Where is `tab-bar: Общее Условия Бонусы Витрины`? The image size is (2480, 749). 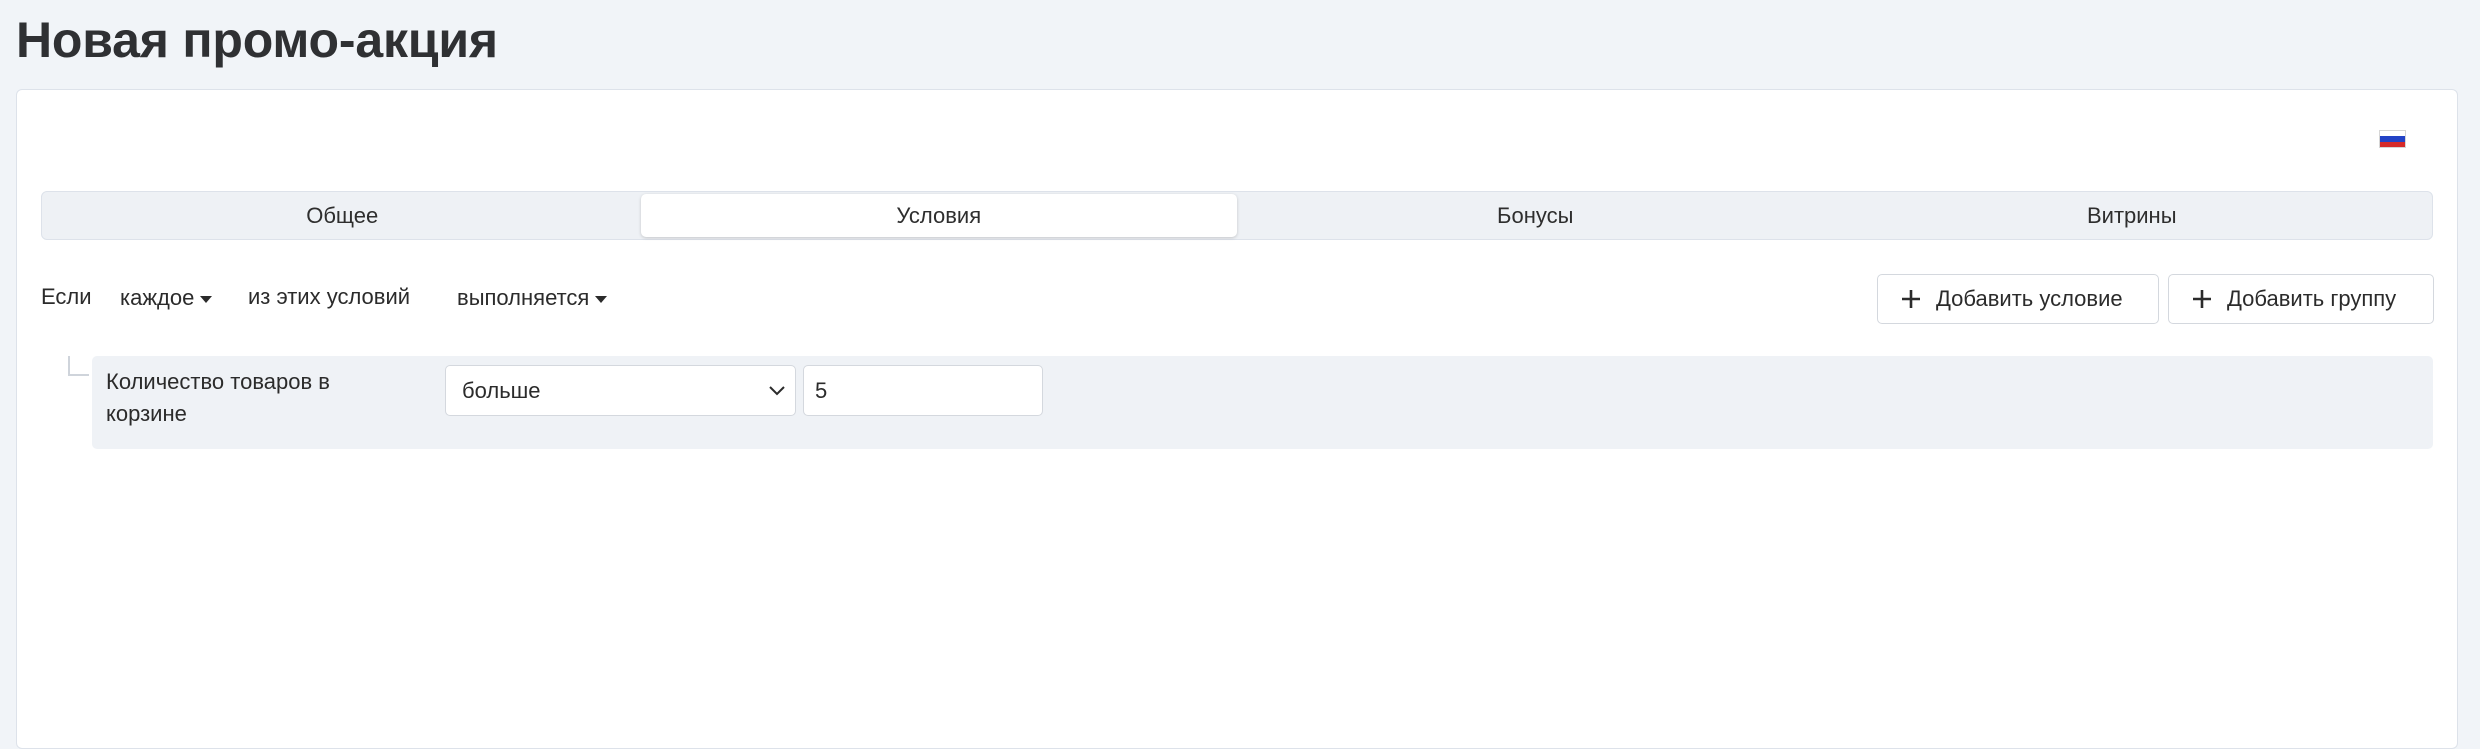
tab-bar: Общее Условия Бонусы Витрины is located at coordinates (1237, 215).